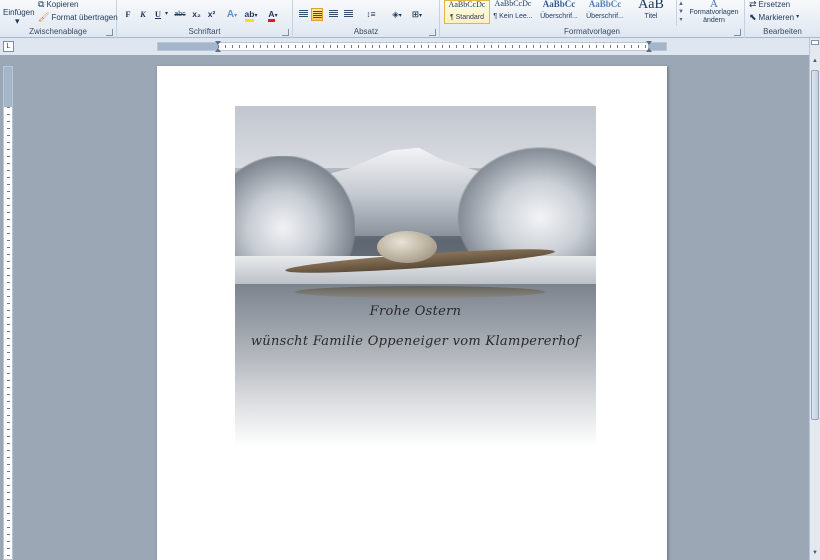 The height and width of the screenshot is (560, 820). What do you see at coordinates (753, 17) in the screenshot?
I see `cursor-icon: ⬉` at bounding box center [753, 17].